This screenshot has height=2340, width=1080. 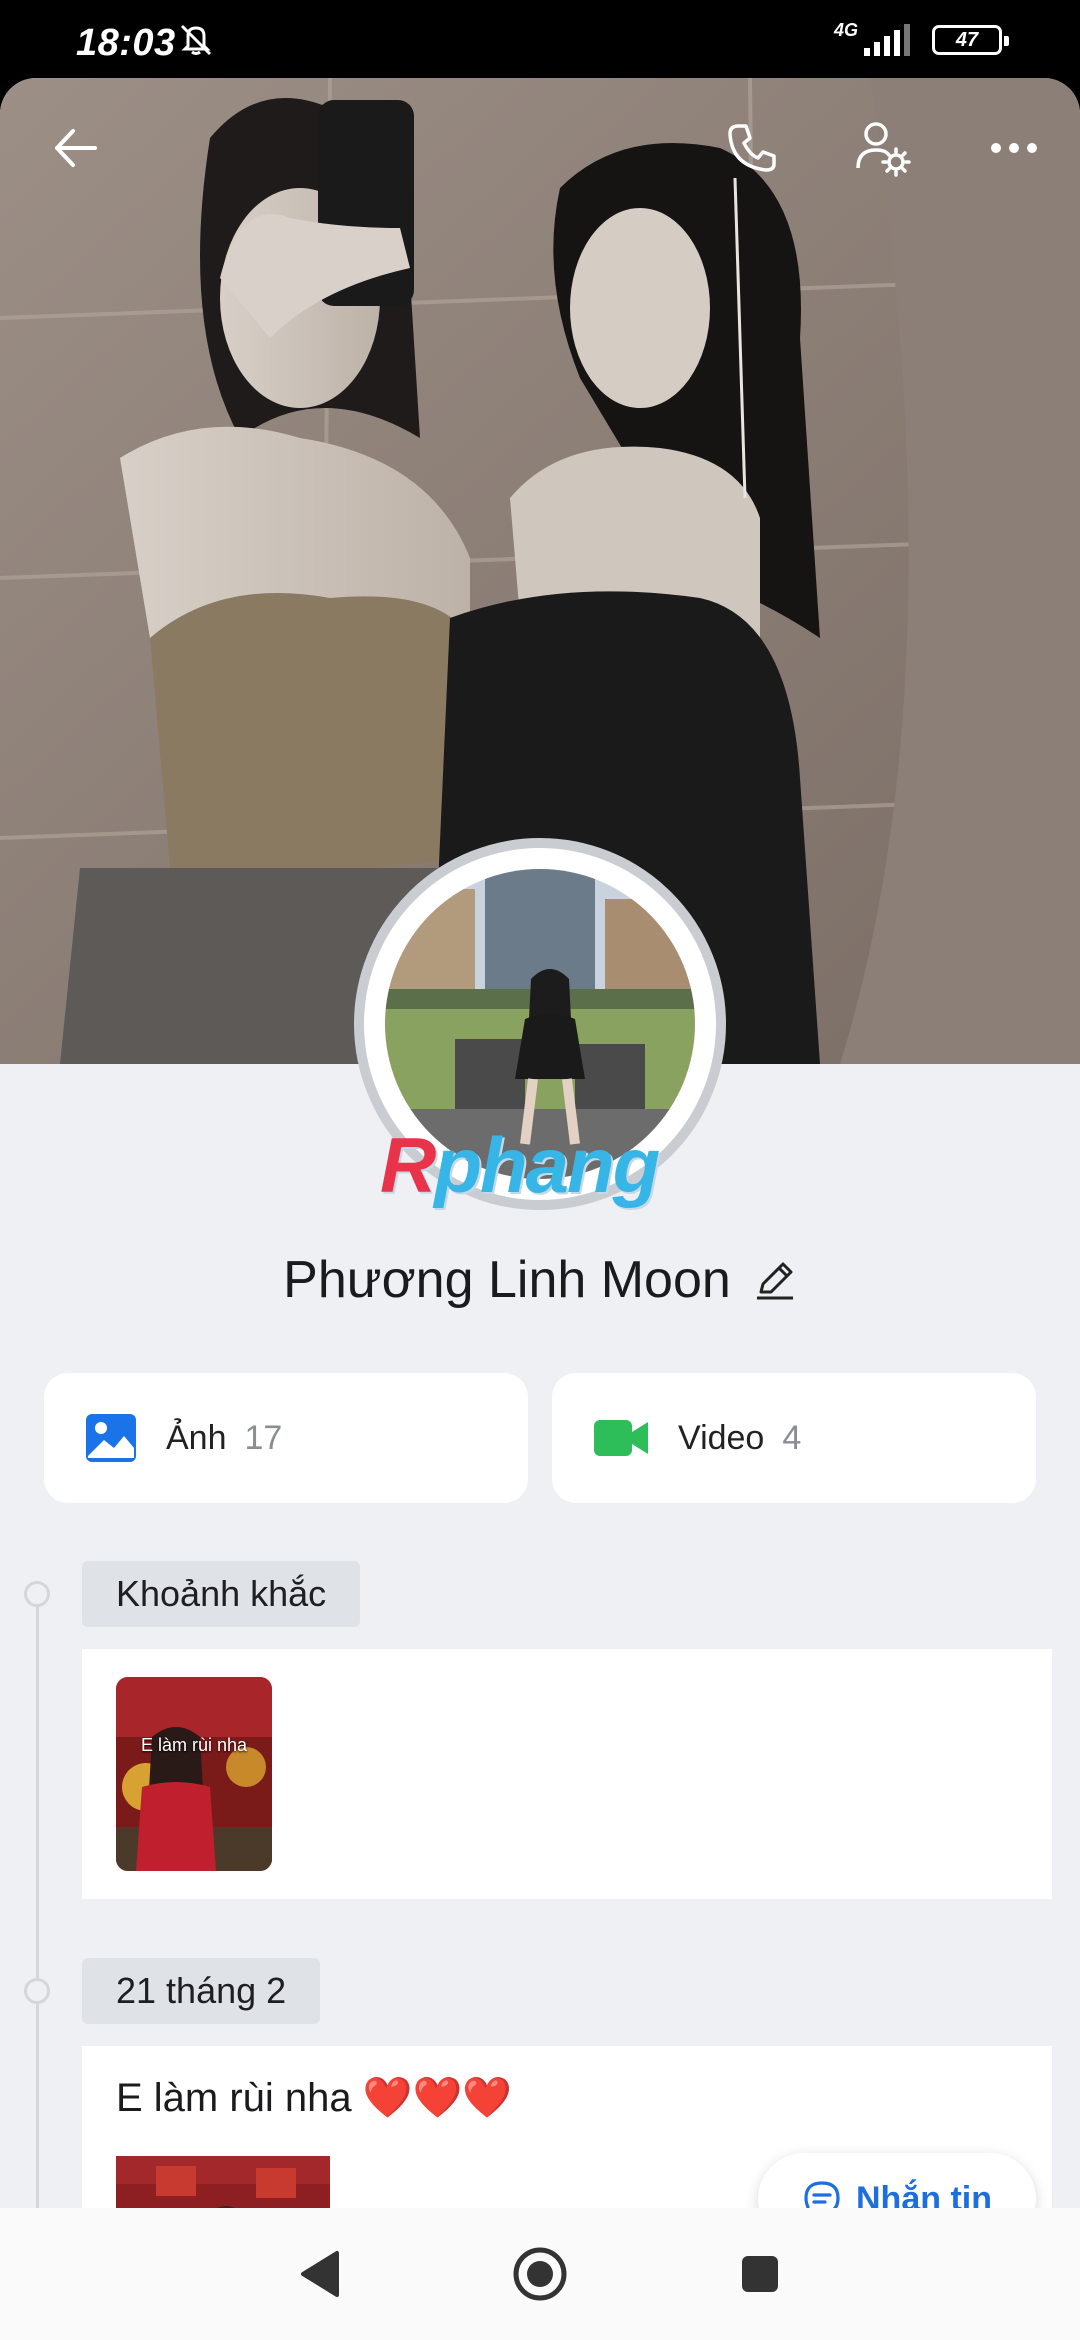 I want to click on post-image-preview, so click(x=223, y=2182).